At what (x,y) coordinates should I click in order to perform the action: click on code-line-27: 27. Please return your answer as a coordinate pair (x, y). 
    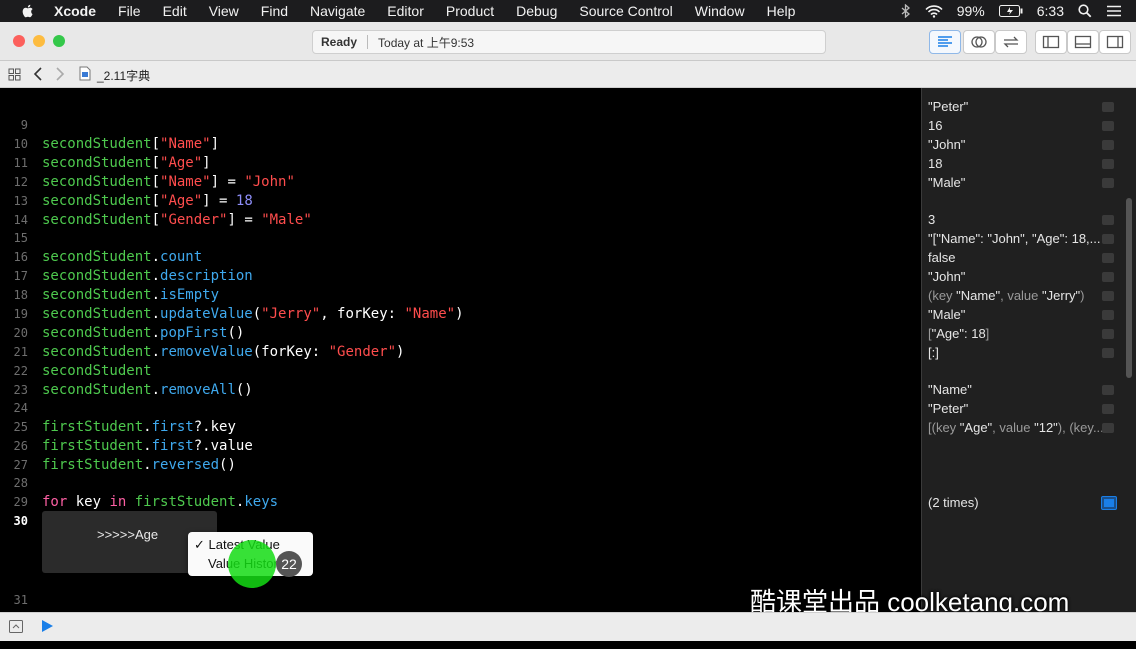
    Looking at the image, I should click on (17, 454).